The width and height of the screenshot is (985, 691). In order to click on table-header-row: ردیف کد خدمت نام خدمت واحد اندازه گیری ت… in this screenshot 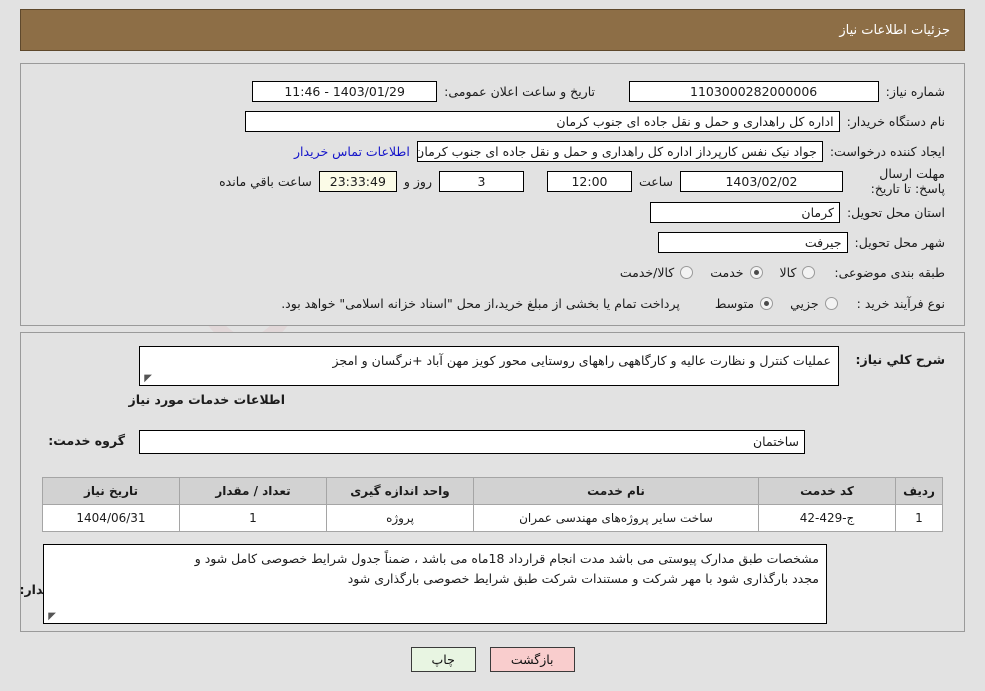, I will do `click(492, 491)`.